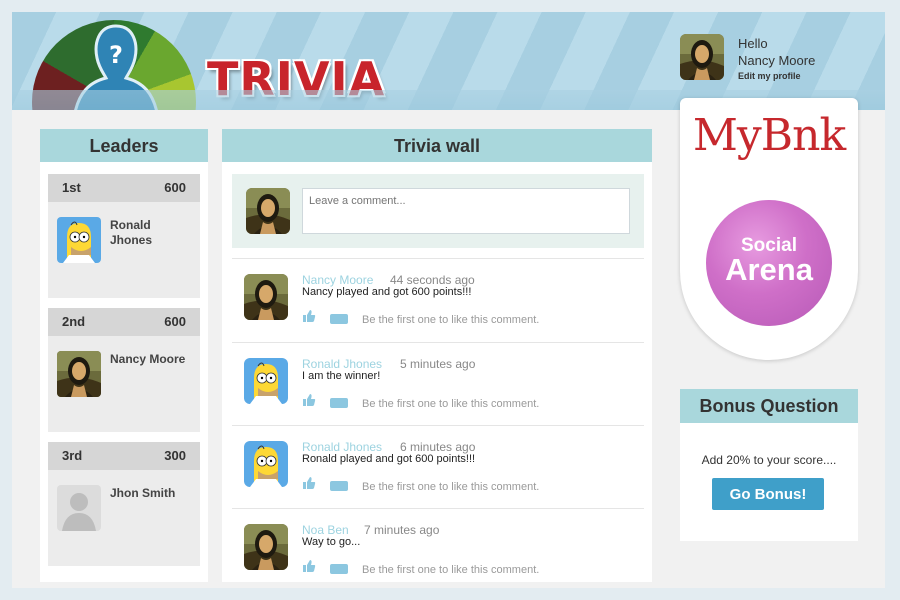 The width and height of the screenshot is (900, 600). I want to click on wall-title: Trivia wall, so click(437, 146).